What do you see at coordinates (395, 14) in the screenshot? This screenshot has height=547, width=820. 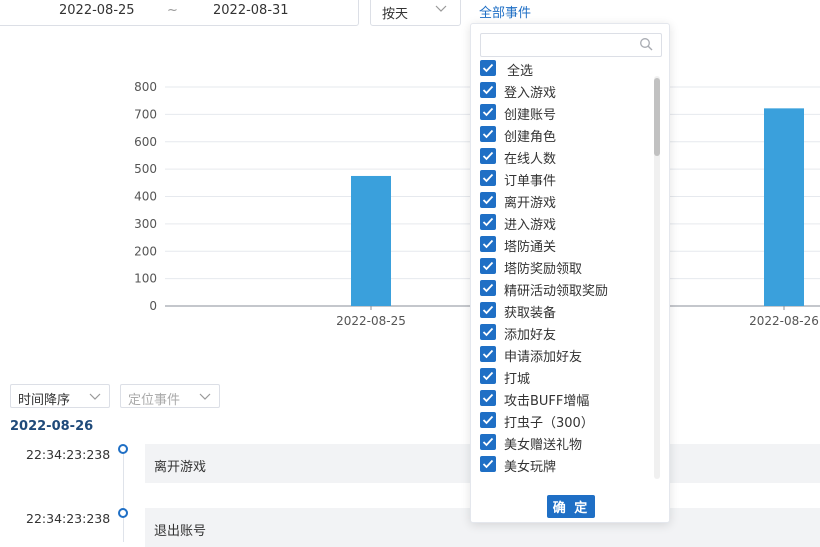 I see `granularity-value: 按天` at bounding box center [395, 14].